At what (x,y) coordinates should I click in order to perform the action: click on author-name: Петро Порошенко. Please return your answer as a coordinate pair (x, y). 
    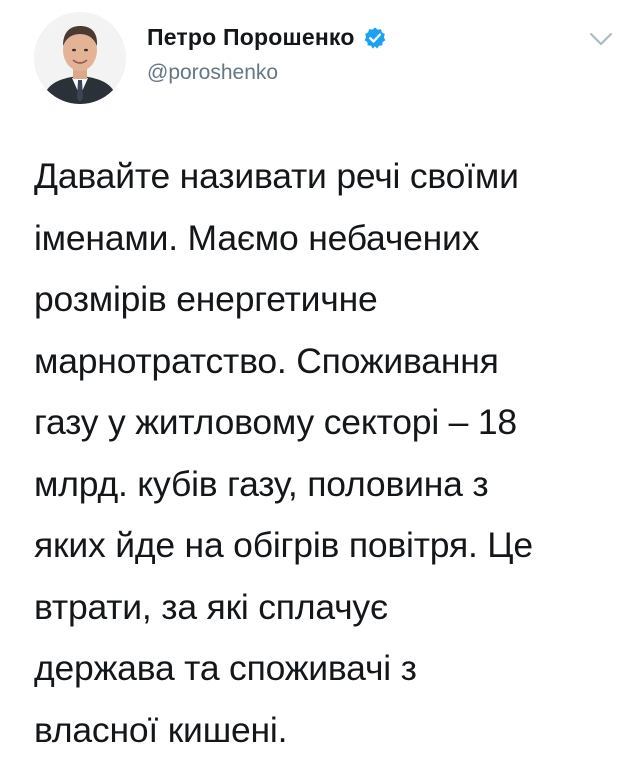
    Looking at the image, I should click on (267, 37).